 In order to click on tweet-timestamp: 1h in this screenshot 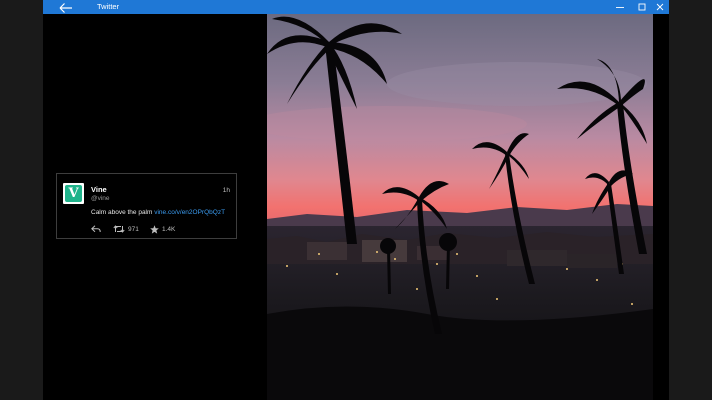, I will do `click(226, 190)`.